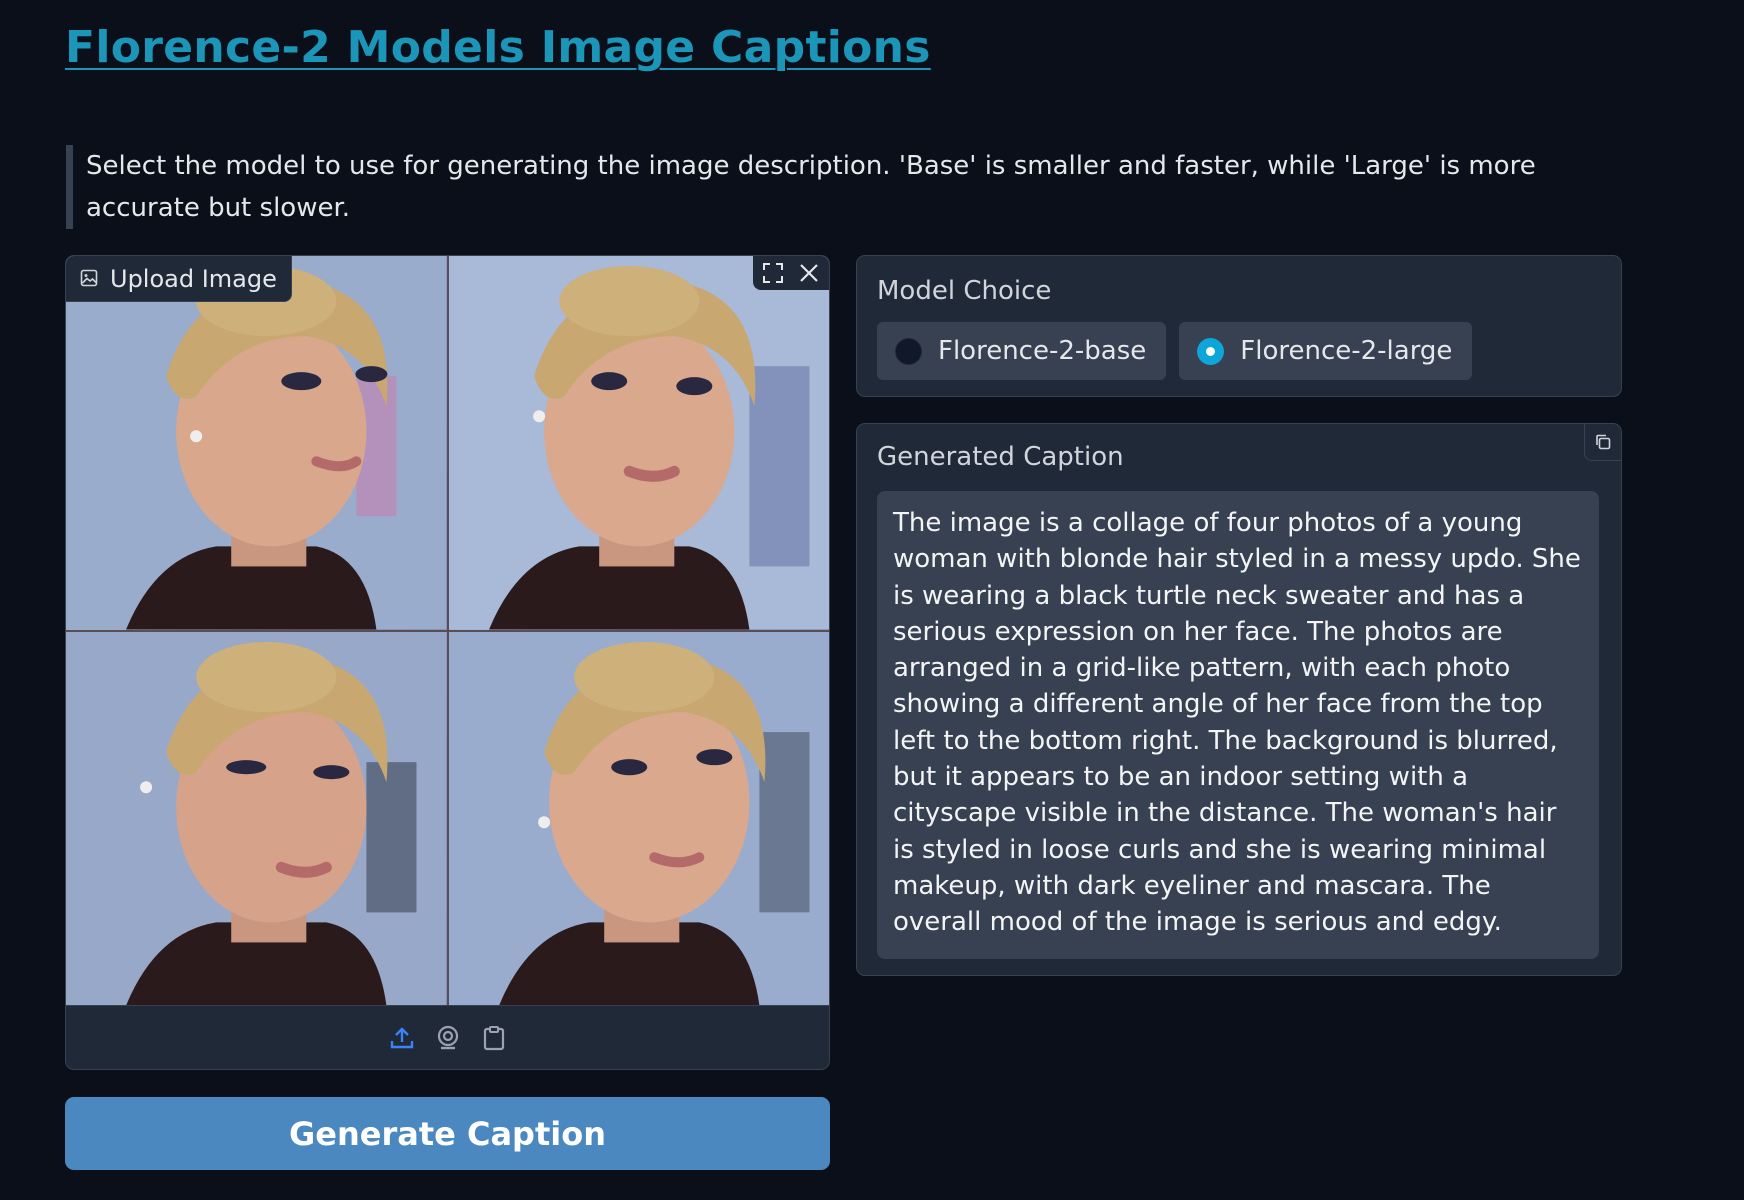  Describe the element at coordinates (1211, 351) in the screenshot. I see `radio-checked-icon` at that location.